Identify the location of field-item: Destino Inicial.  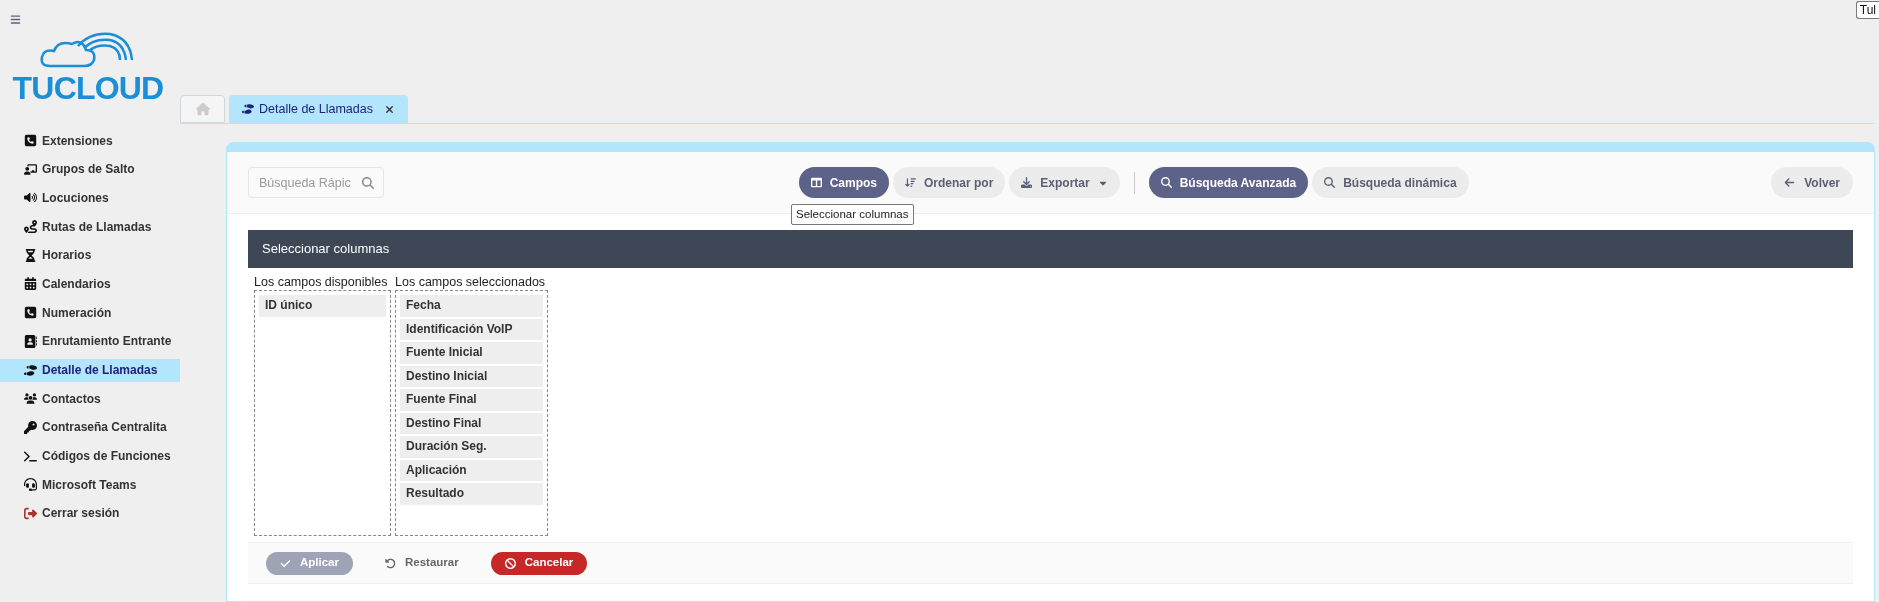
(471, 376).